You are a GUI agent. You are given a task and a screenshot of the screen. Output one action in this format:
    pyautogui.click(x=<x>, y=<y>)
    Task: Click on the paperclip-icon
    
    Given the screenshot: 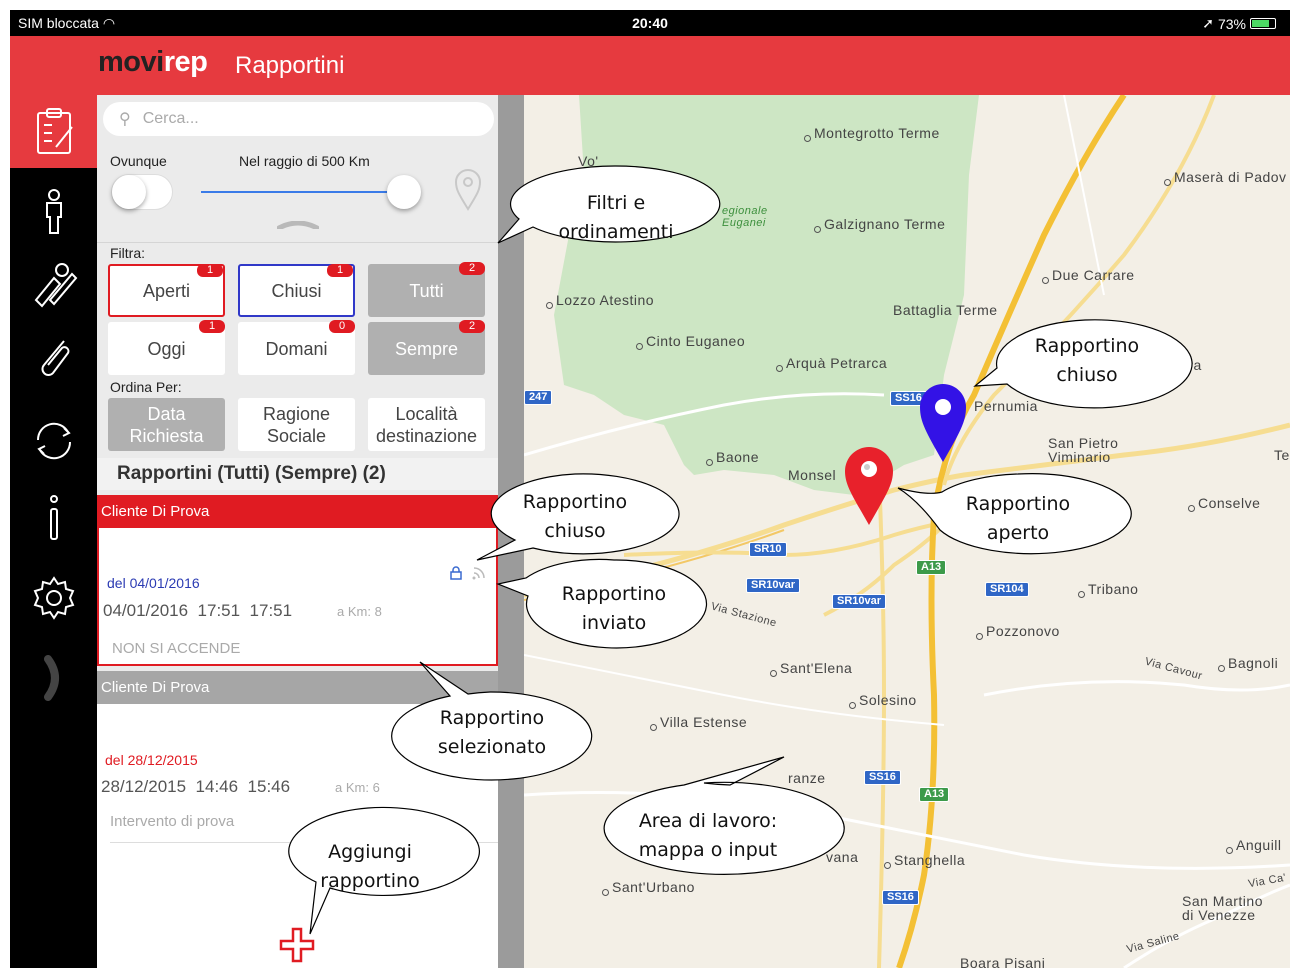 What is the action you would take?
    pyautogui.click(x=55, y=357)
    